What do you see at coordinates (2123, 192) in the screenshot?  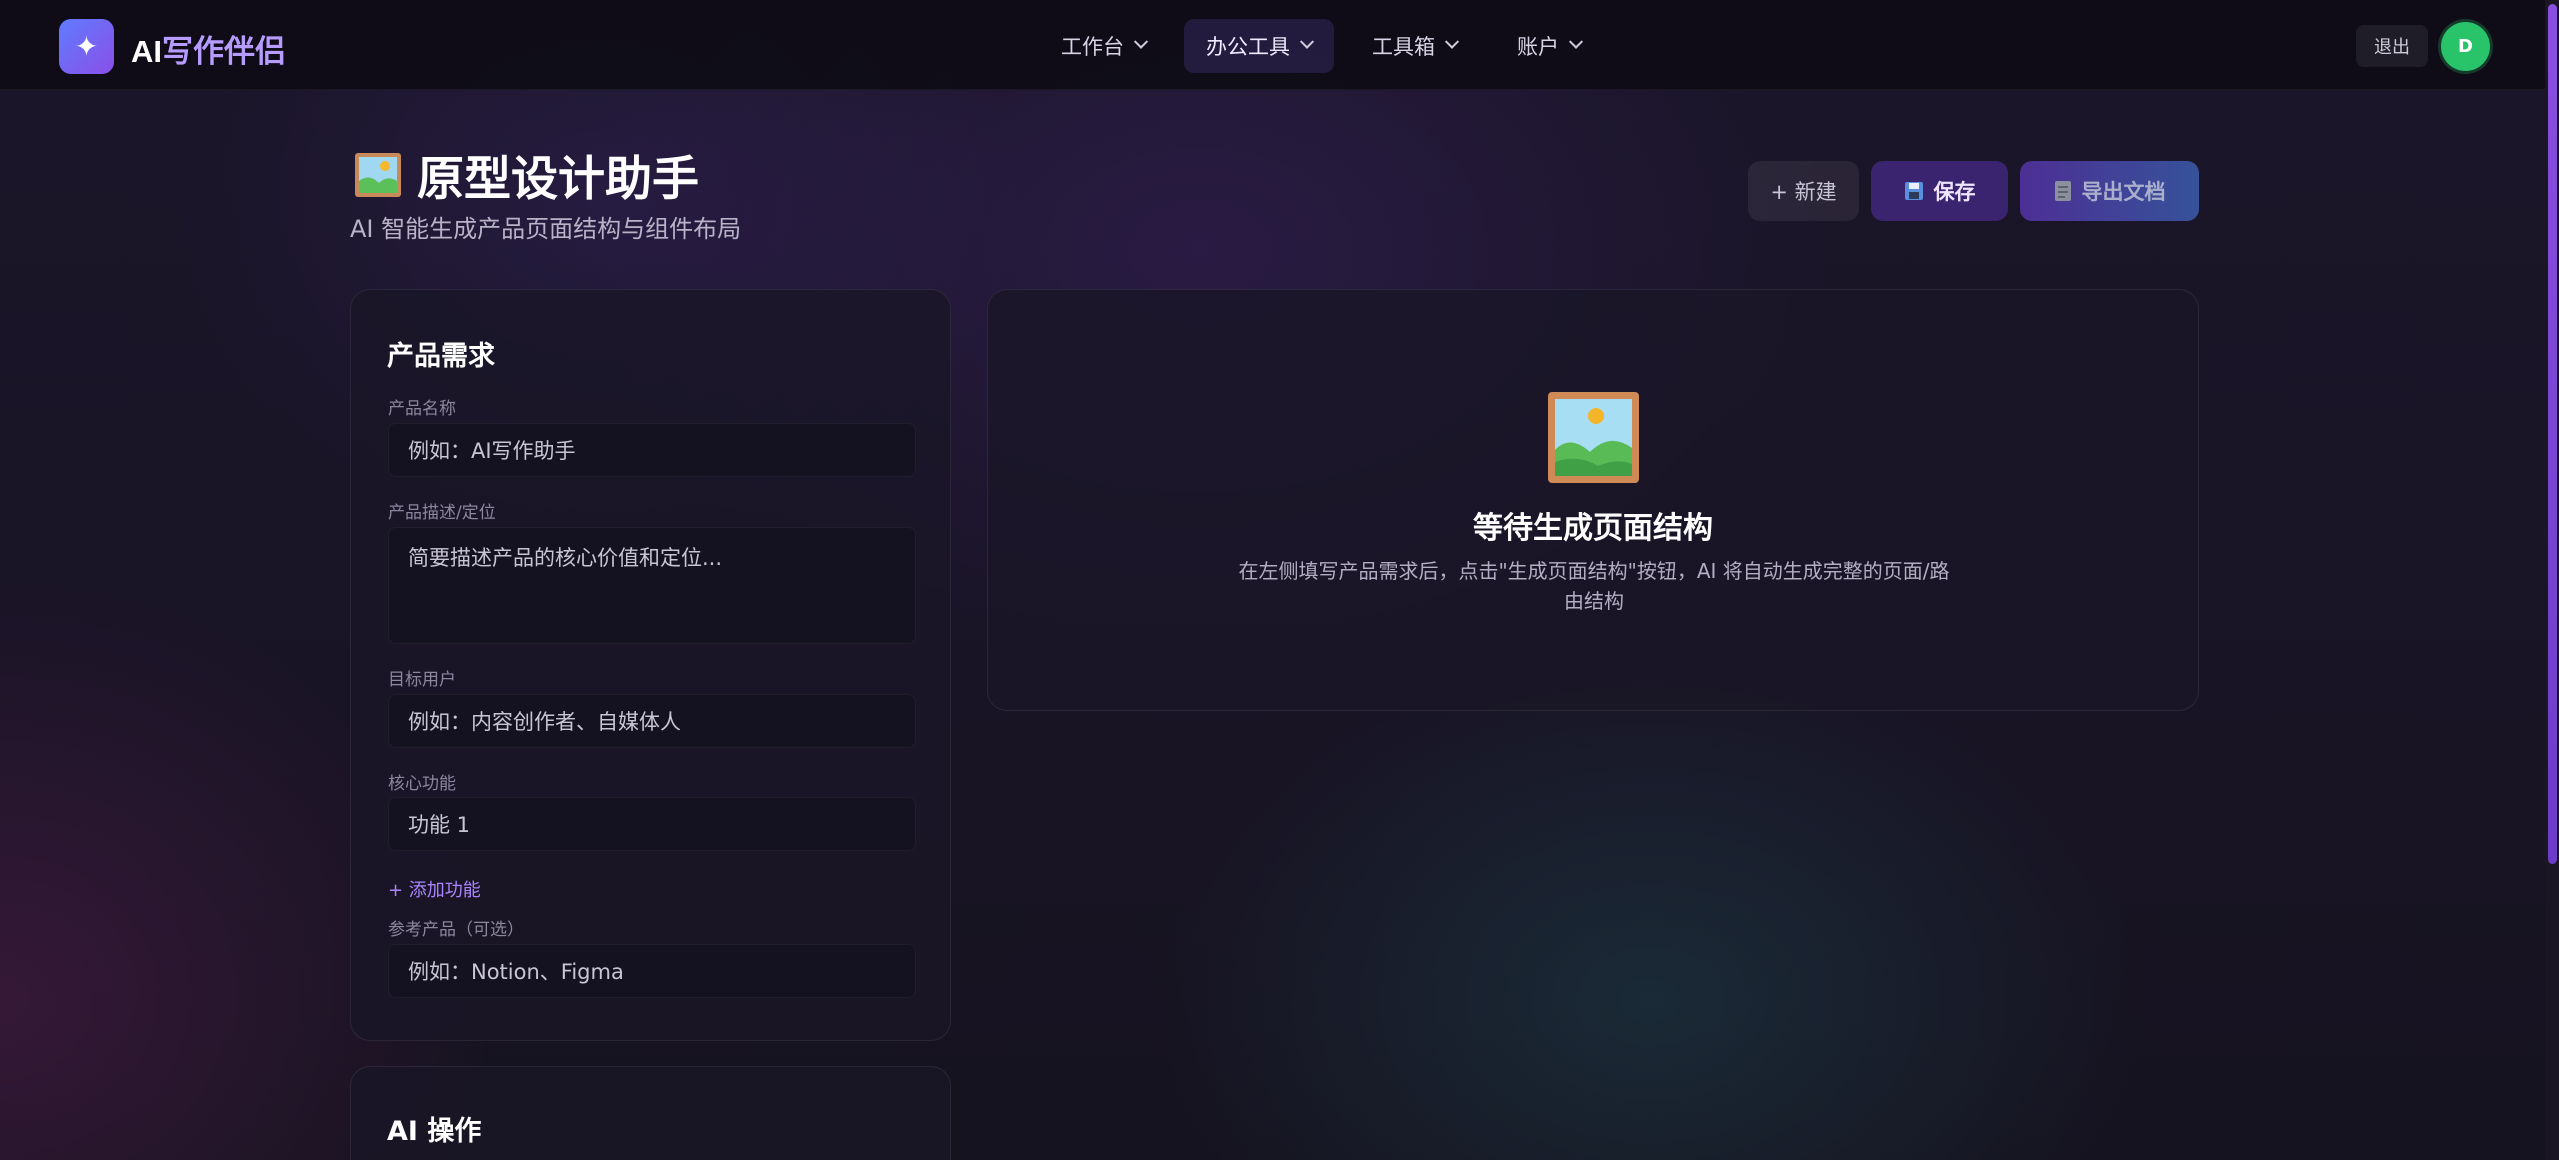 I see `export-label: 导出文档` at bounding box center [2123, 192].